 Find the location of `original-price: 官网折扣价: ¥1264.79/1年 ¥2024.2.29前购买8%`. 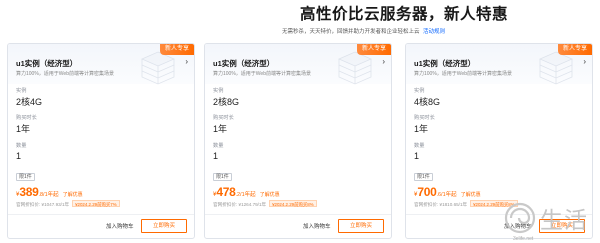

original-price: 官网折扣价: ¥1264.79/1年 ¥2024.2.29前购买8% is located at coordinates (265, 204).